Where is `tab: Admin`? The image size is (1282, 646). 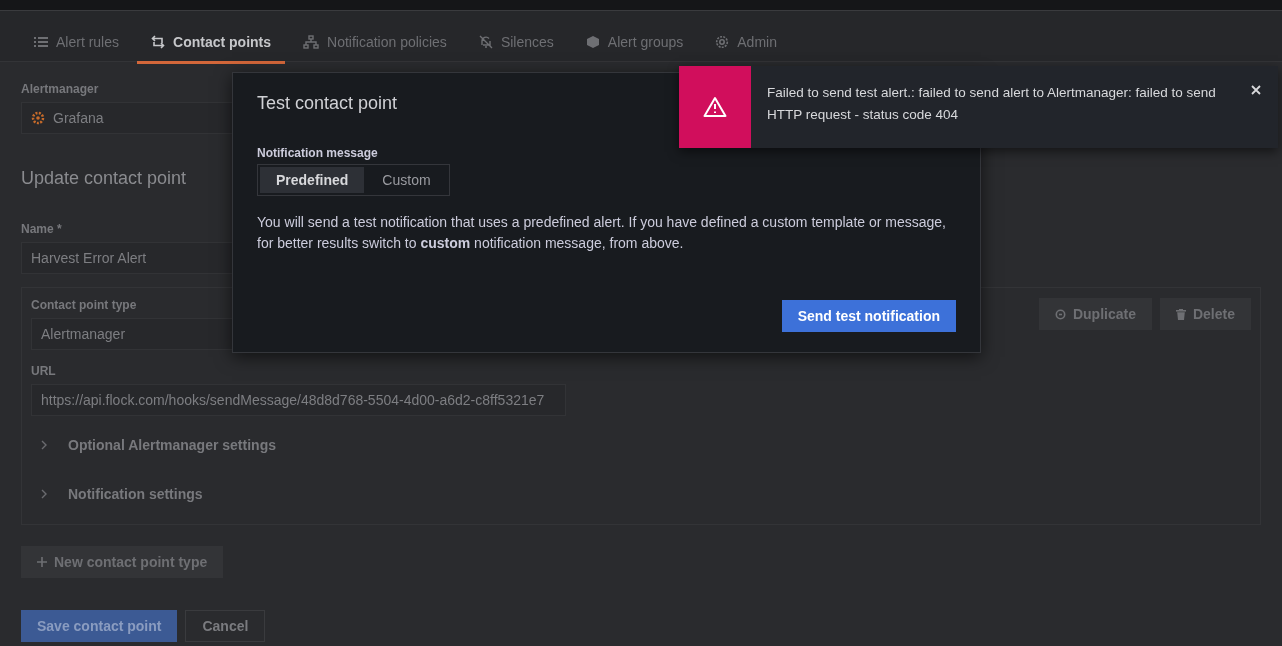 tab: Admin is located at coordinates (746, 43).